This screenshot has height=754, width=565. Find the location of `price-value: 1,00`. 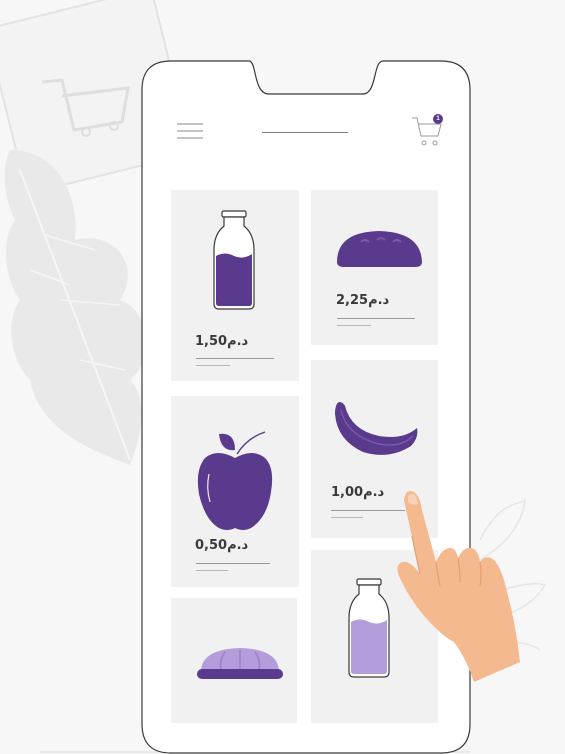

price-value: 1,00 is located at coordinates (347, 492).